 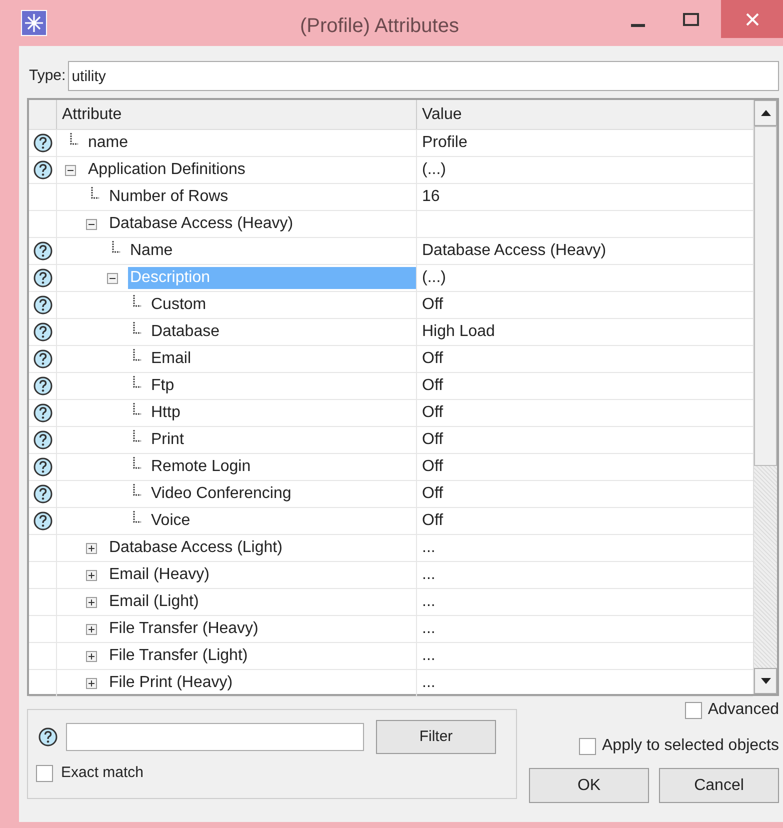 I want to click on ok-button: OK, so click(x=589, y=785).